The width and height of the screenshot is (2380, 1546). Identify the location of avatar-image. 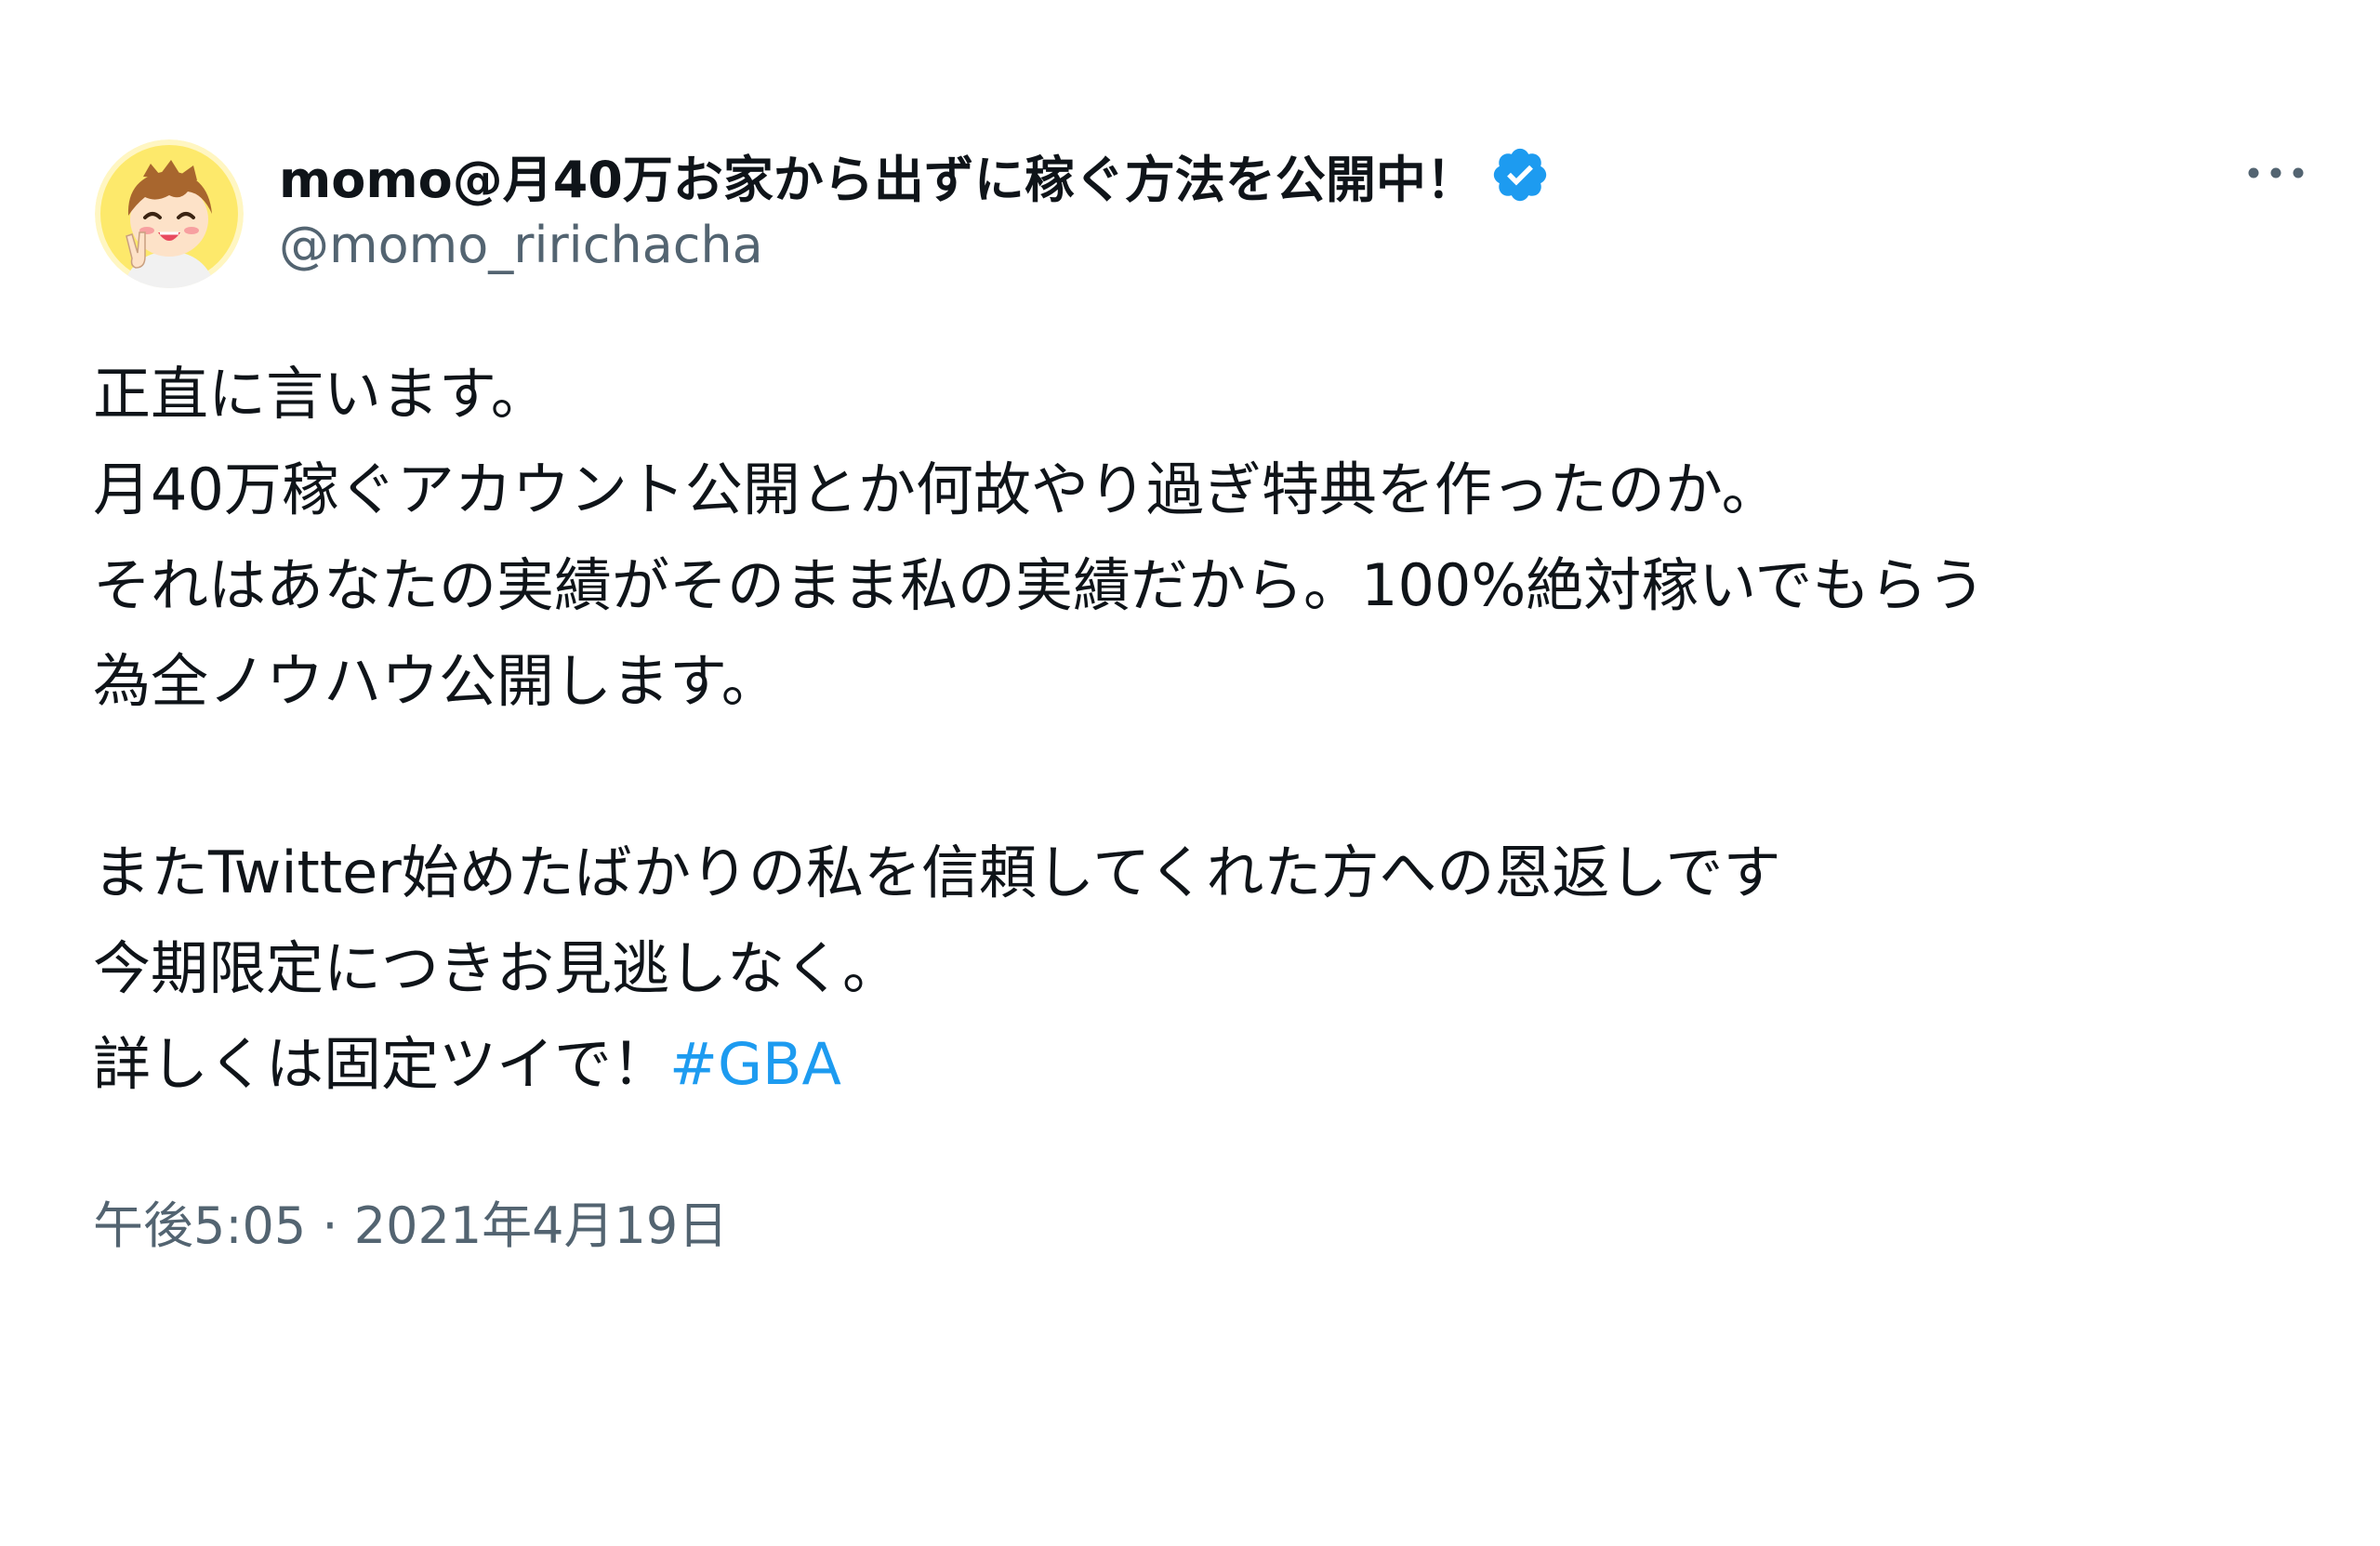
(169, 213).